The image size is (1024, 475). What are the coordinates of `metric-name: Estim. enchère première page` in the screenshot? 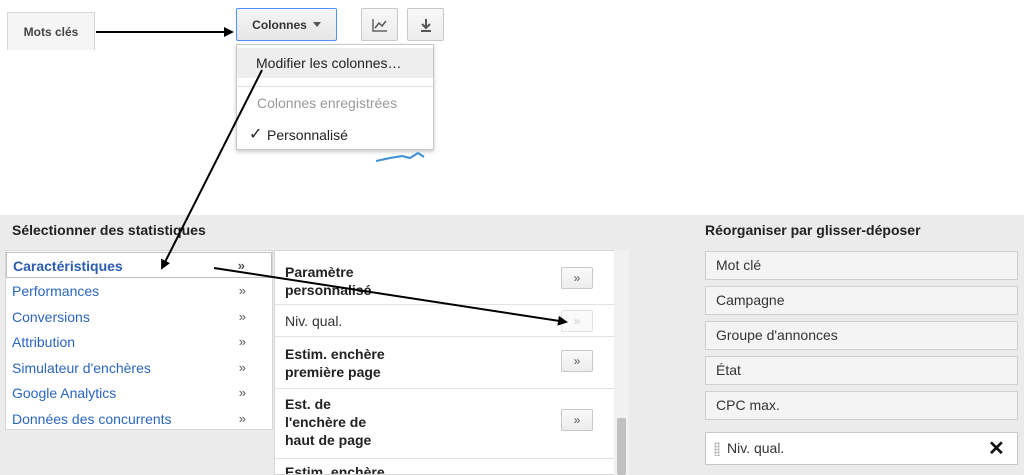 It's located at (335, 363).